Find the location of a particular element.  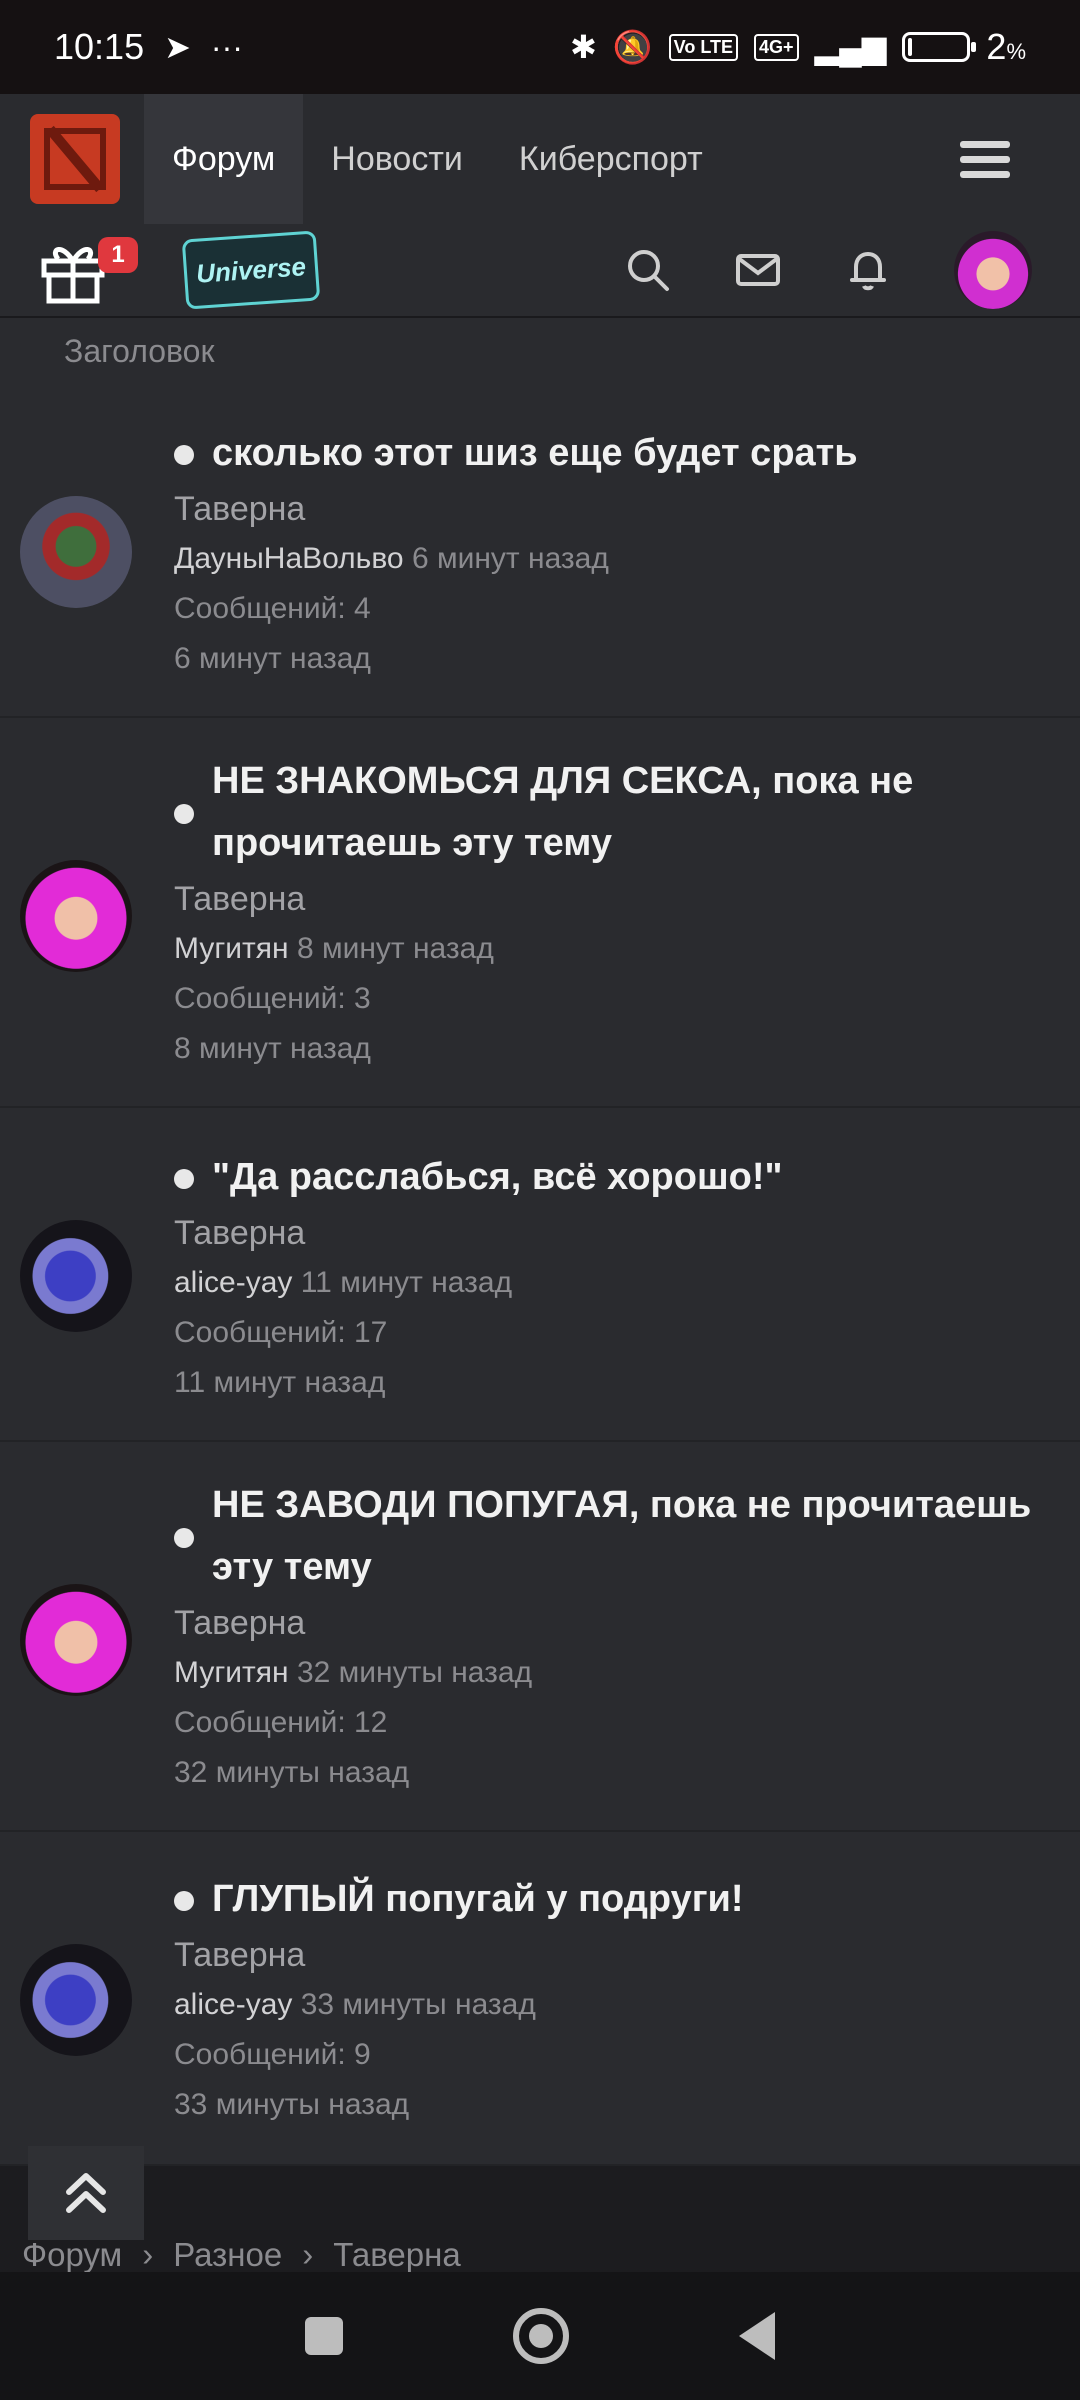

muted-bell-icon: 🔕 is located at coordinates (632, 47).